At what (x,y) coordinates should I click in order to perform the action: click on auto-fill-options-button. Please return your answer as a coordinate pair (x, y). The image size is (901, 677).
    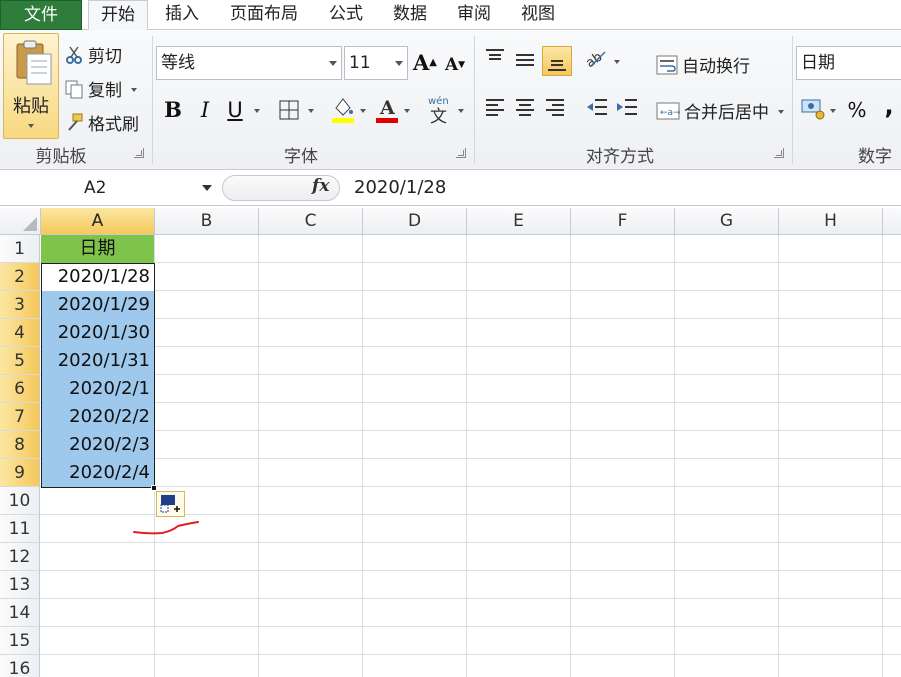
    Looking at the image, I should click on (170, 504).